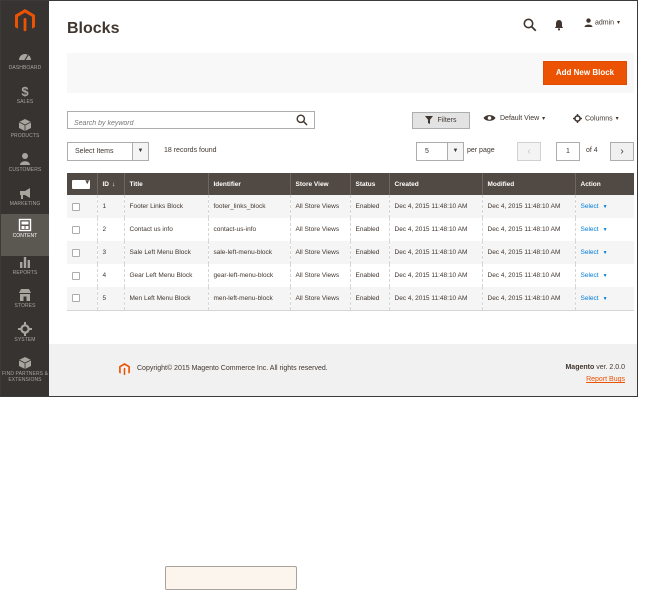  What do you see at coordinates (25, 21) in the screenshot?
I see `magento-logo-icon` at bounding box center [25, 21].